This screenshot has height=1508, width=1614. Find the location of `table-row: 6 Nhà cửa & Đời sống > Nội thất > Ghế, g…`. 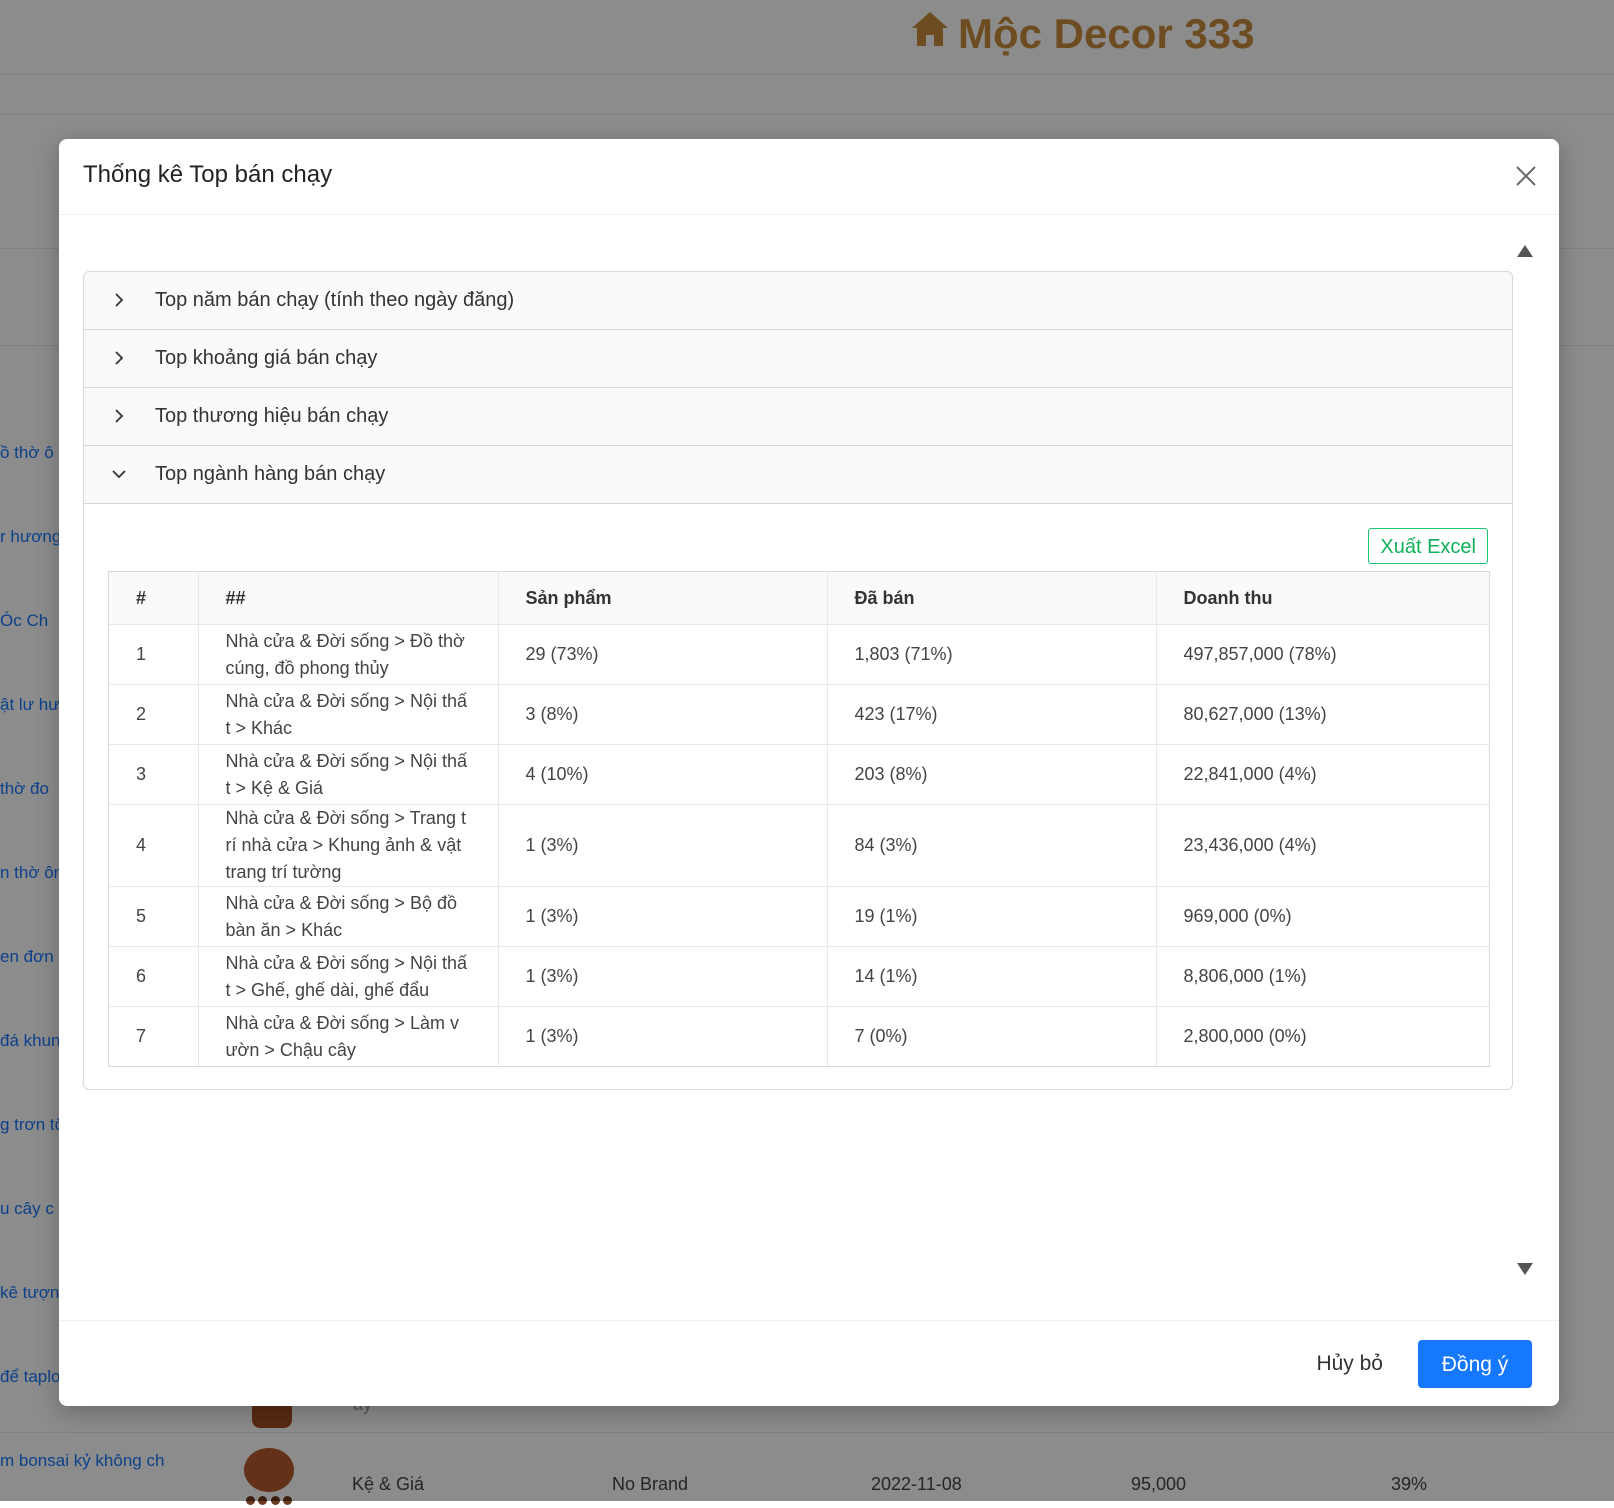

table-row: 6 Nhà cửa & Đời sống > Nội thất > Ghế, g… is located at coordinates (799, 976).